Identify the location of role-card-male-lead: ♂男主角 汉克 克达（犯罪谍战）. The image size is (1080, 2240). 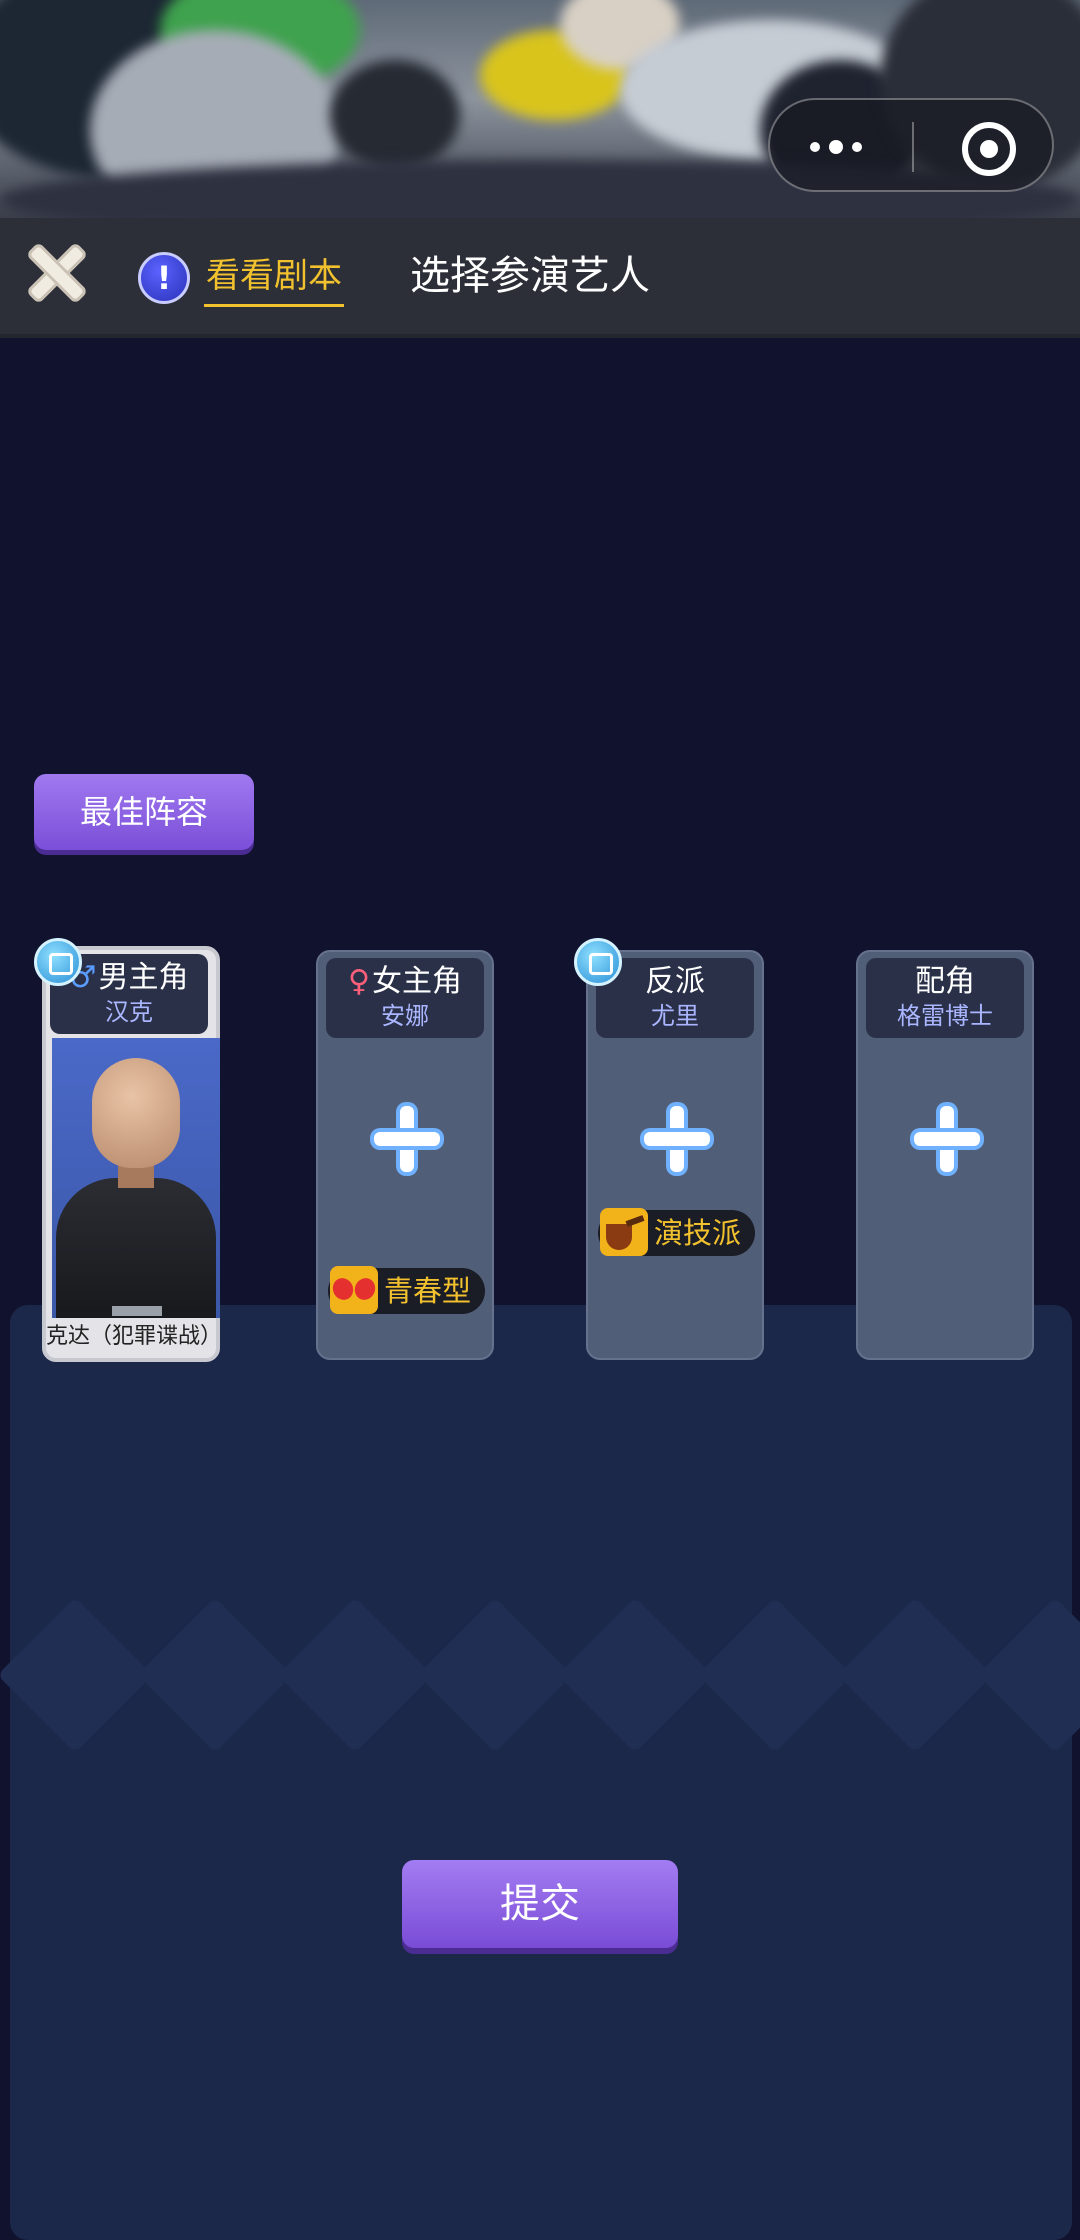
(132, 1154).